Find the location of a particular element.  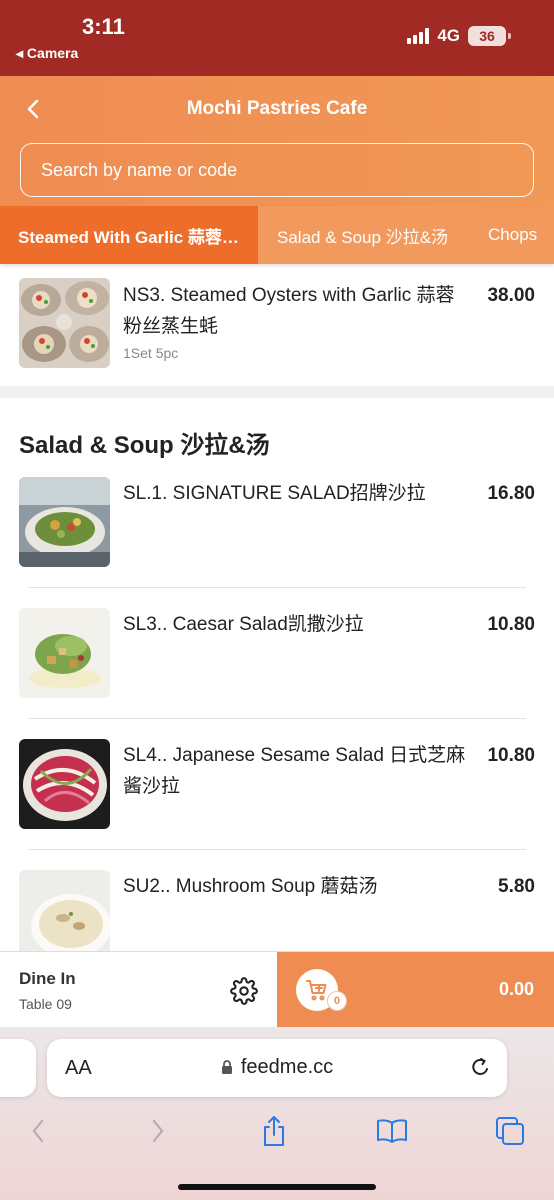

url-display: feedme.cc is located at coordinates (277, 1067).